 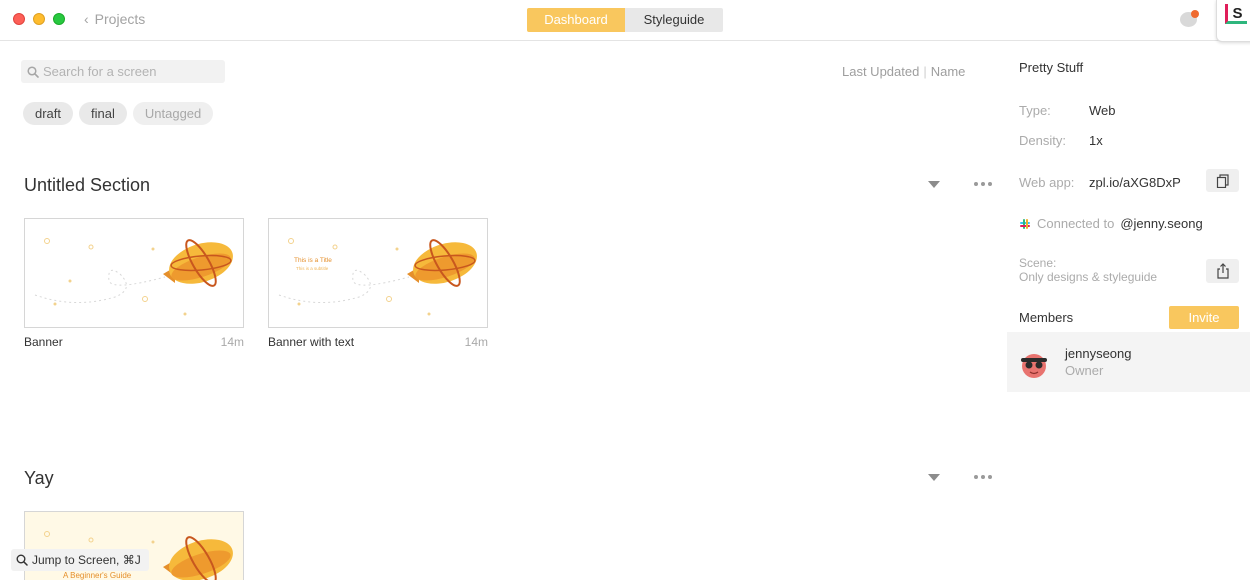 What do you see at coordinates (1047, 182) in the screenshot?
I see `web-app-label: Web app:` at bounding box center [1047, 182].